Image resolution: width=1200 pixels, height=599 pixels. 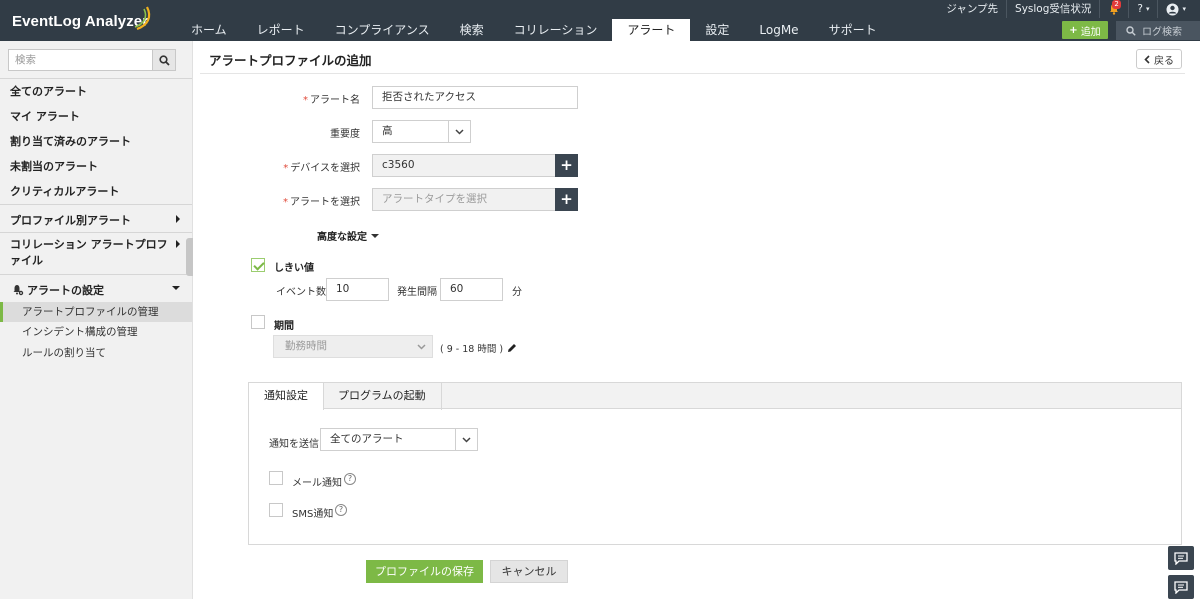 What do you see at coordinates (464, 199) in the screenshot?
I see `alert-type-field: アラートタイプを選択` at bounding box center [464, 199].